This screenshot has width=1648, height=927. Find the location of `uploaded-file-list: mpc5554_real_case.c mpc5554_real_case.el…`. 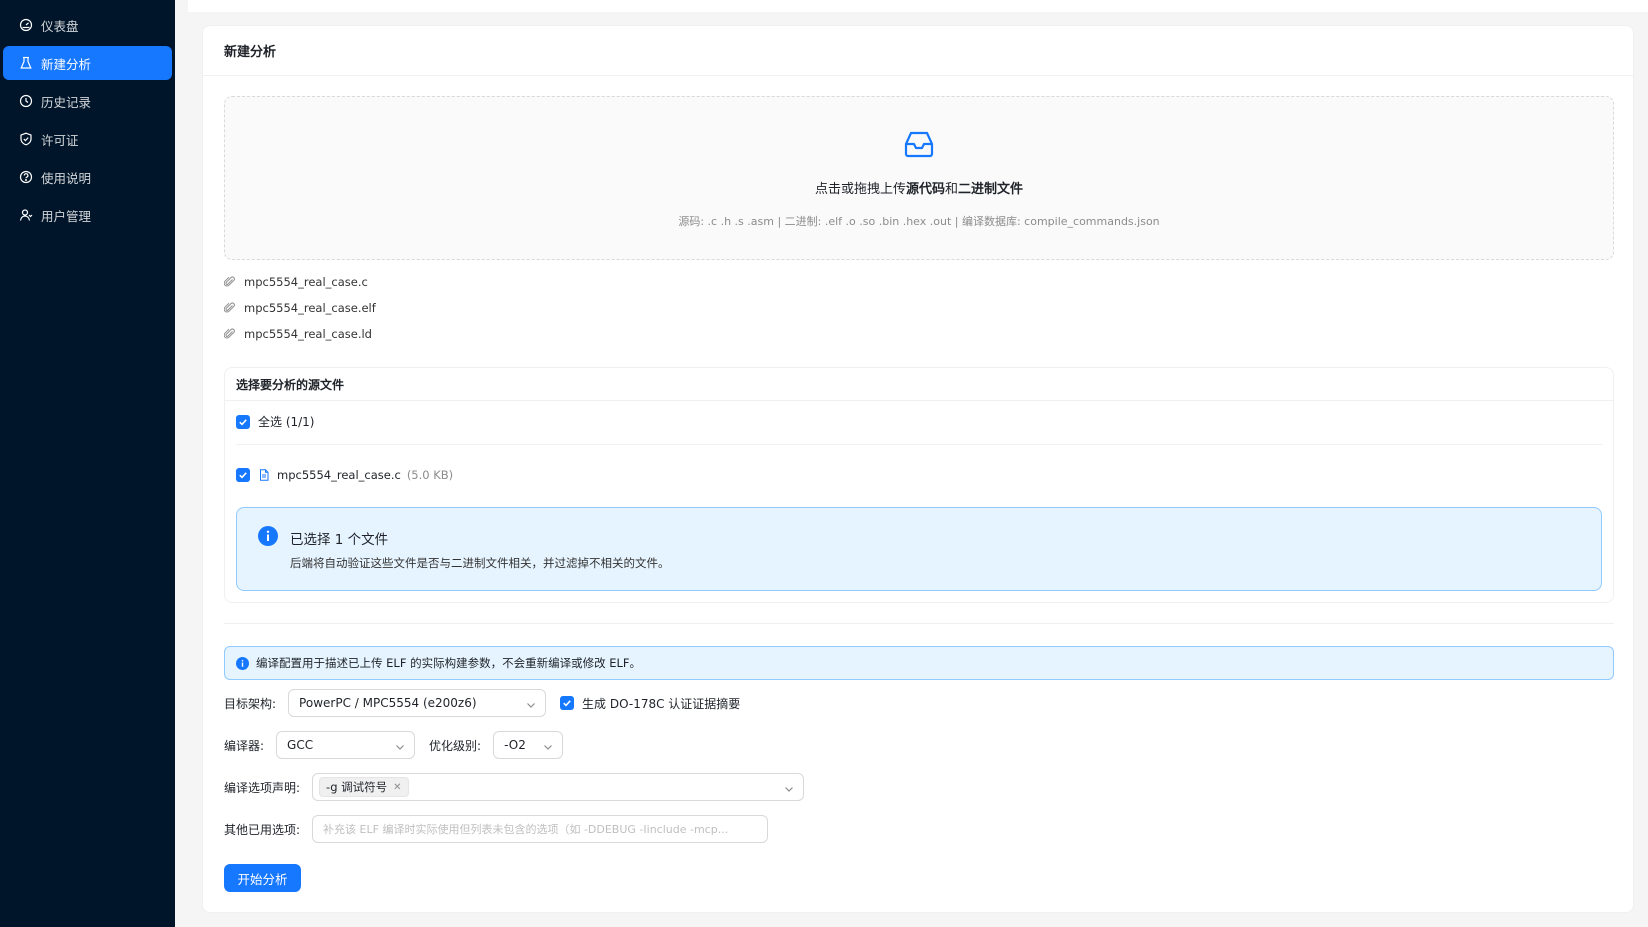

uploaded-file-list: mpc5554_real_case.c mpc5554_real_case.el… is located at coordinates (300, 308).